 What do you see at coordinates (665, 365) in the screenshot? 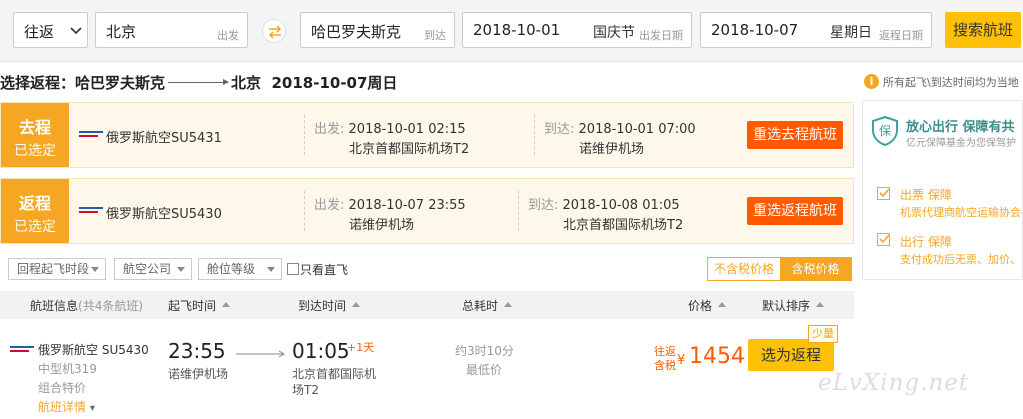
I see `price-note-tax: 含税` at bounding box center [665, 365].